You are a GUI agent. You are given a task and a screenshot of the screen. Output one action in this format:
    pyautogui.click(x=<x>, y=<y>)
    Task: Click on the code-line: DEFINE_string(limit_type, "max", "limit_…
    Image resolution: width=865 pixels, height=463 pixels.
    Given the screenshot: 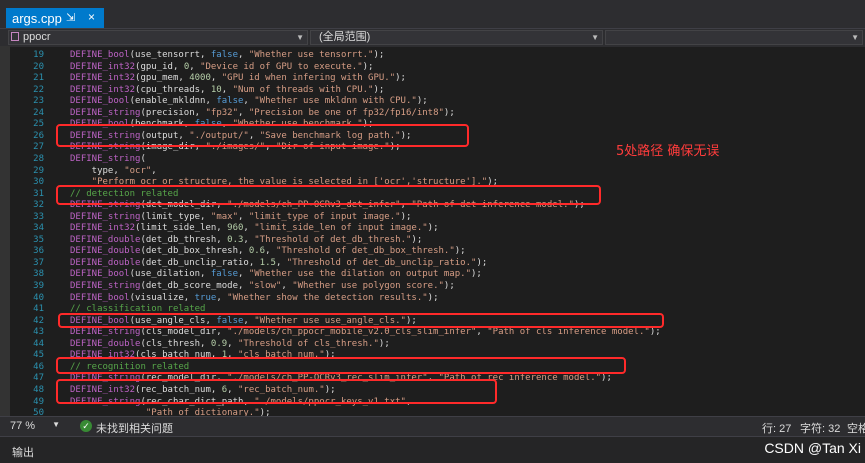 What is the action you would take?
    pyautogui.click(x=240, y=217)
    